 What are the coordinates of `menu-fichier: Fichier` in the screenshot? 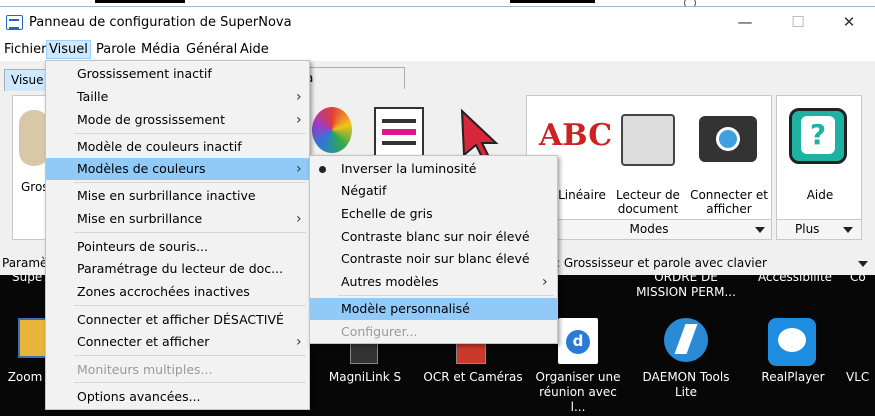 It's located at (25, 49).